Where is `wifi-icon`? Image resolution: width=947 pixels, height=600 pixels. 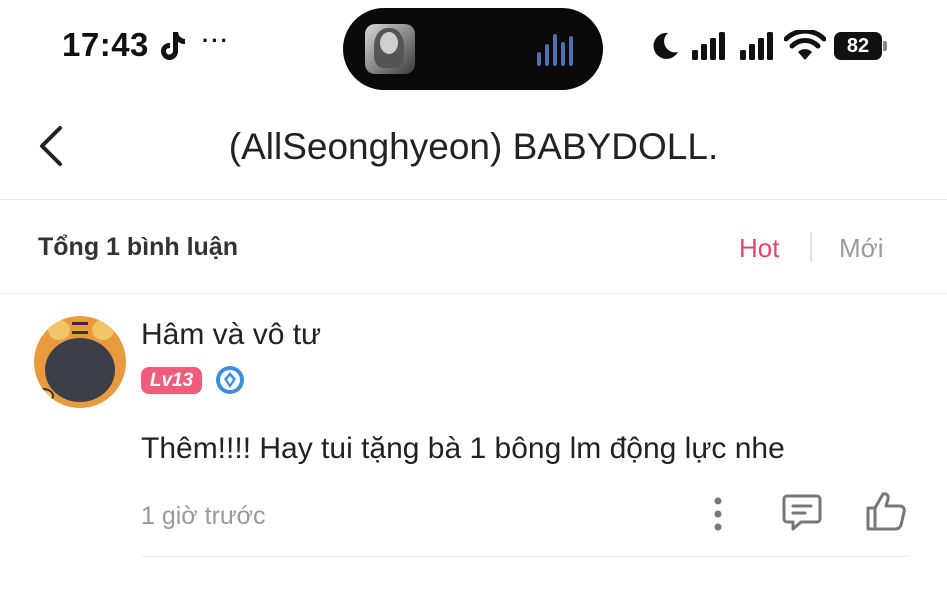
wifi-icon is located at coordinates (805, 45).